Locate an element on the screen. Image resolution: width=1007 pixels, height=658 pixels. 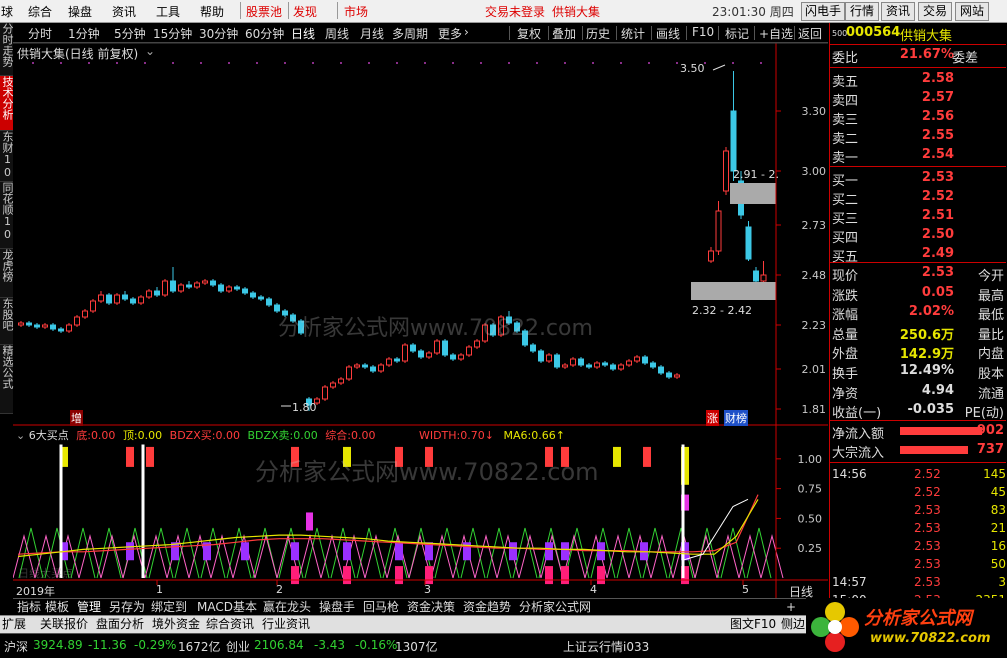
tab-1: 关联报价 is located at coordinates (64, 624).